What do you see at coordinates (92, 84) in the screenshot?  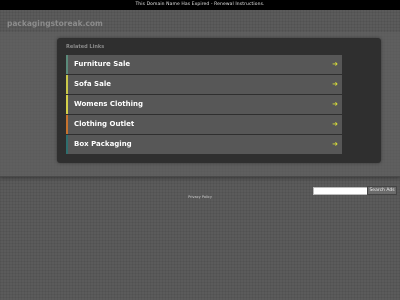 I see `related-link-label: Sofa Sale` at bounding box center [92, 84].